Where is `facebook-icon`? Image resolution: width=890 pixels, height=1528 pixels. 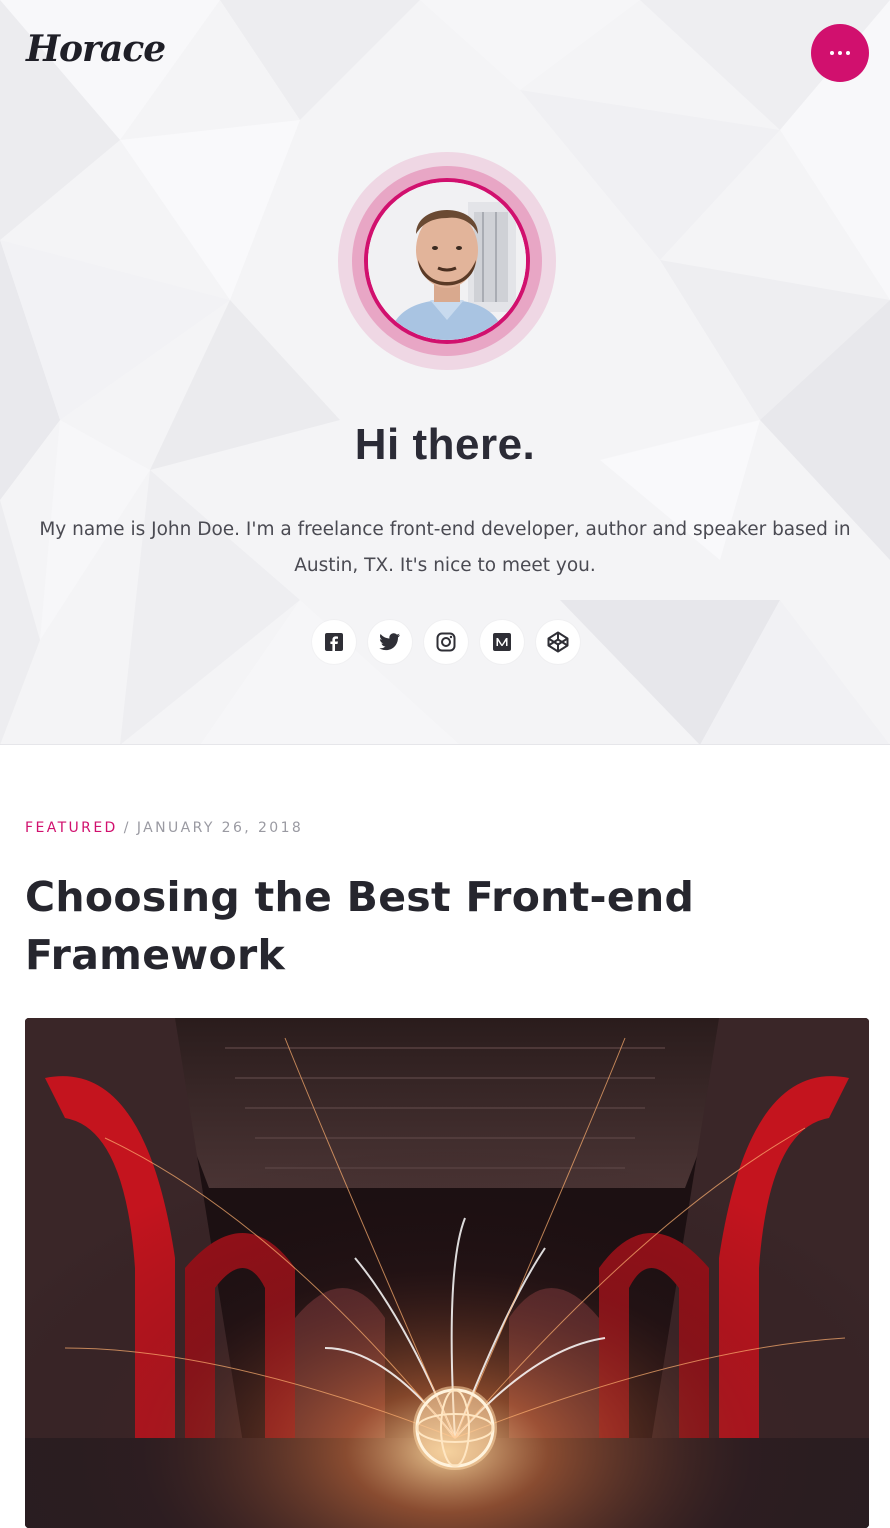
facebook-icon is located at coordinates (334, 642).